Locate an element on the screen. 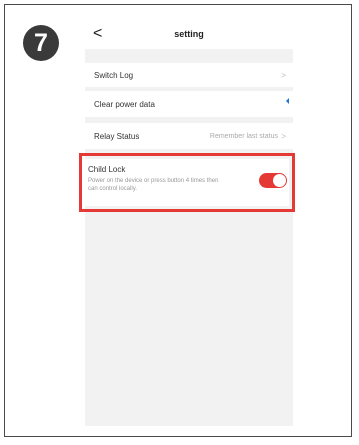 The image size is (359, 445). relay-status-row: Relay Status Remember last status > is located at coordinates (189, 136).